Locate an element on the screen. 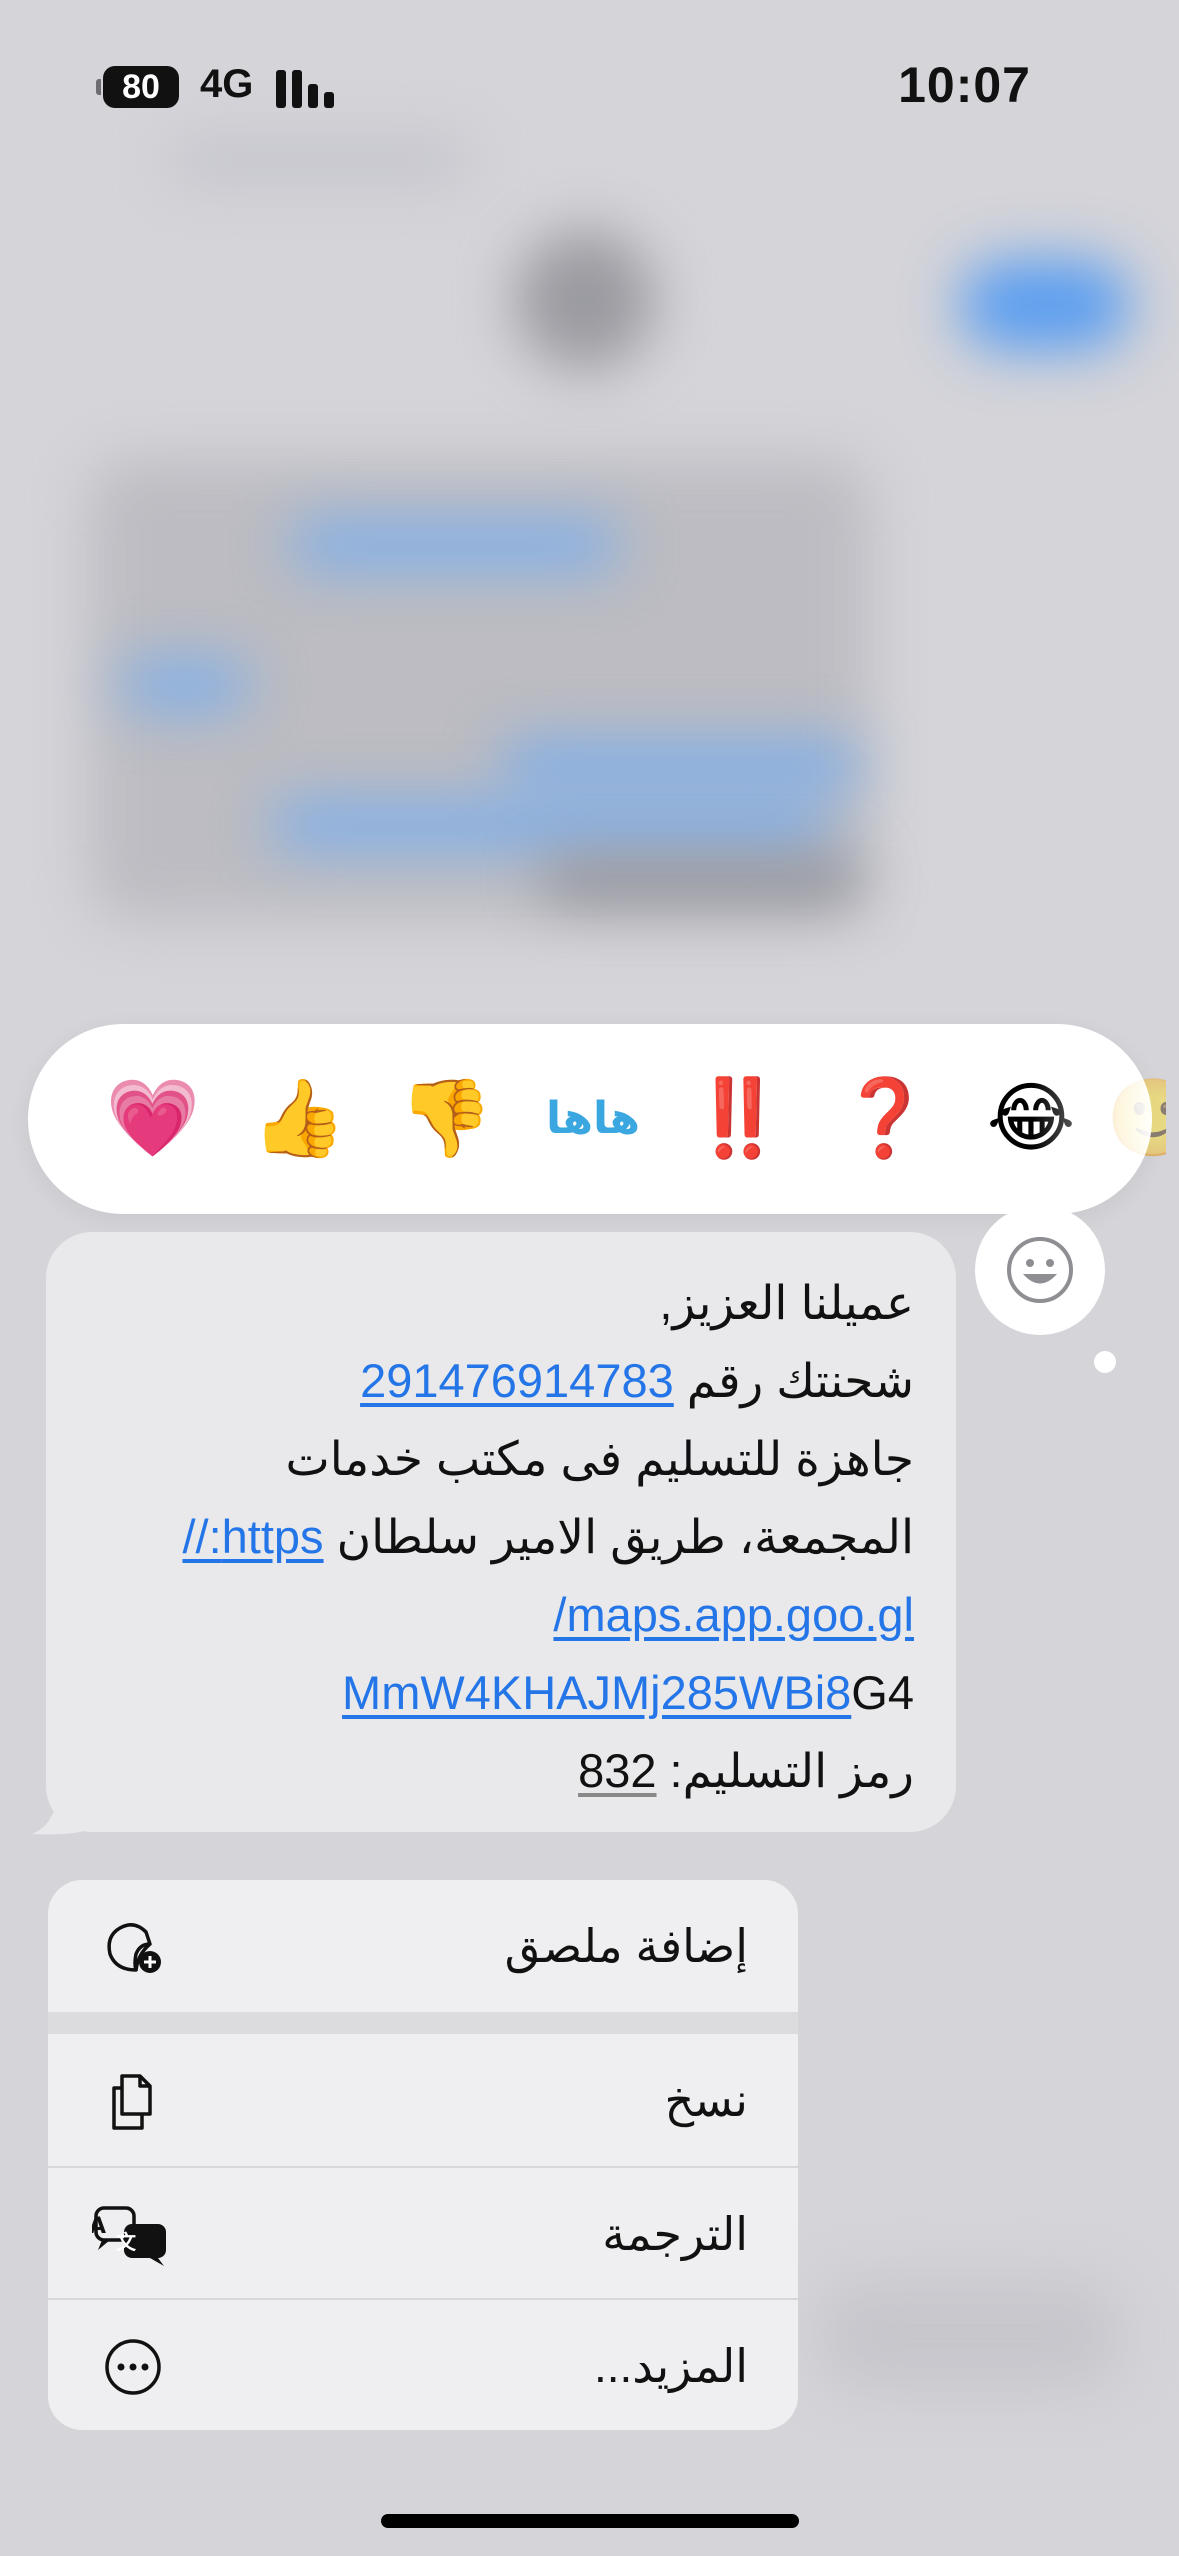 Image resolution: width=1179 pixels, height=2556 pixels. message-line: G4MmW4KHAJMj285WBi8 is located at coordinates (499, 1693).